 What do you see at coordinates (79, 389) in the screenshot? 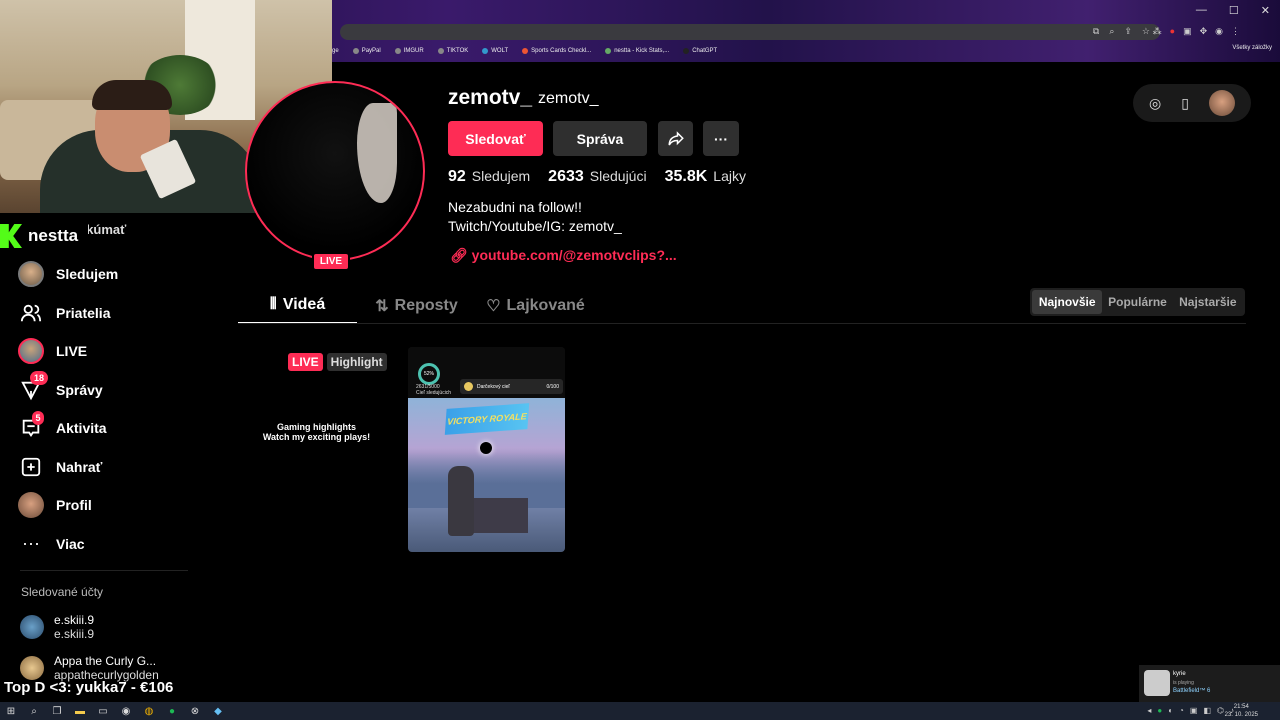
I see `sidebar-item-label: Správy` at bounding box center [79, 389].